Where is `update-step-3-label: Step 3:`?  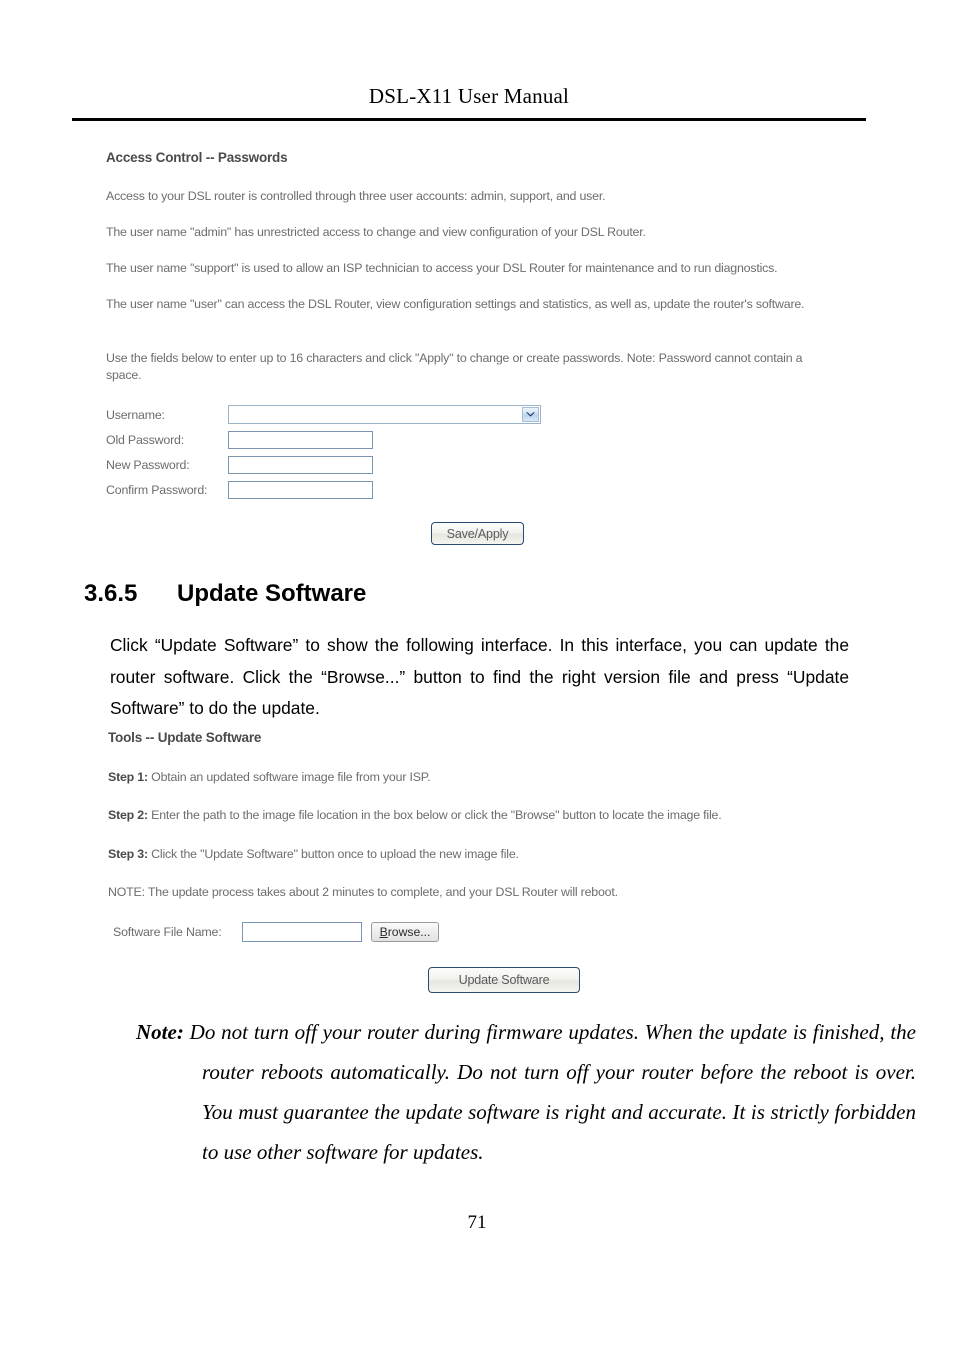 update-step-3-label: Step 3: is located at coordinates (128, 854).